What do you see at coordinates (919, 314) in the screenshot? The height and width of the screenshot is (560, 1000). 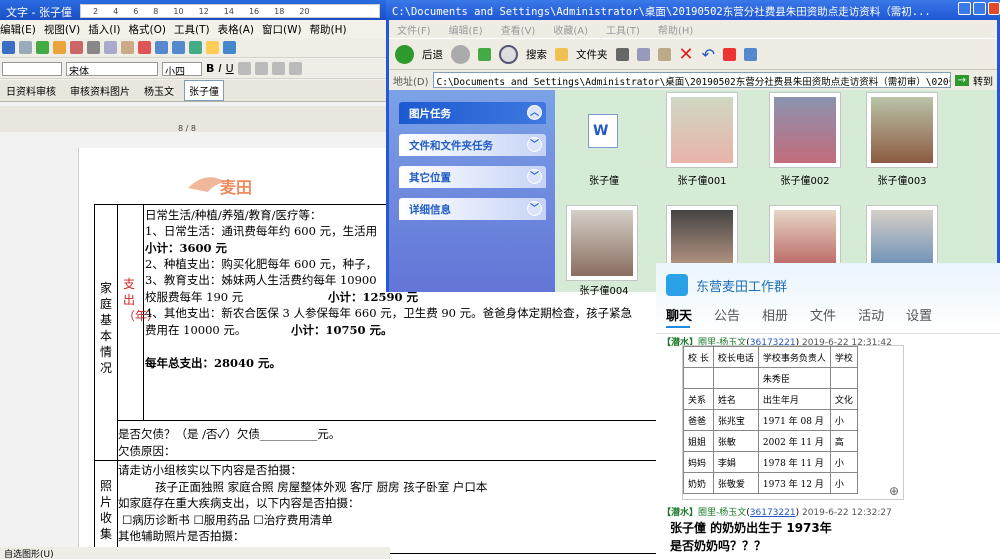 I see `tab-settings: 设置` at bounding box center [919, 314].